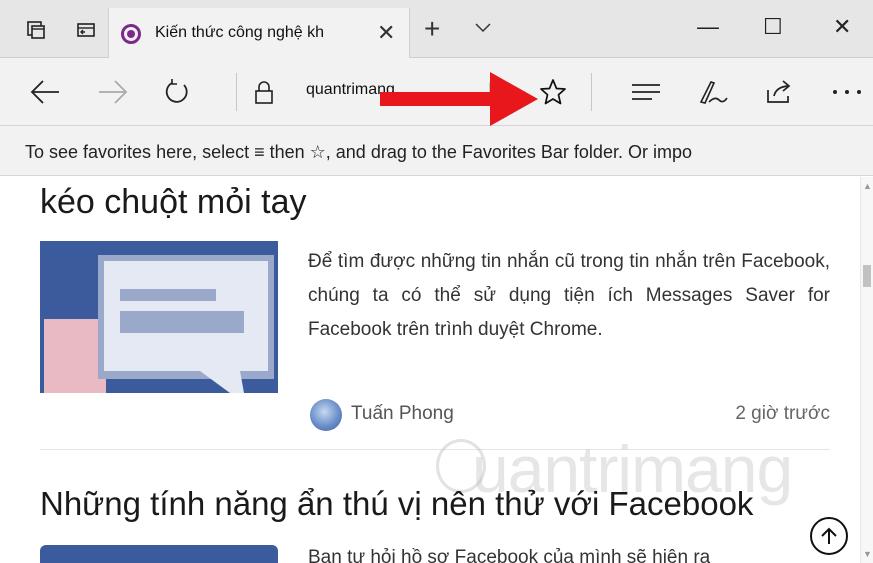 The height and width of the screenshot is (563, 873). I want to click on tab-title: Kiến thức công nghệ kh, so click(240, 32).